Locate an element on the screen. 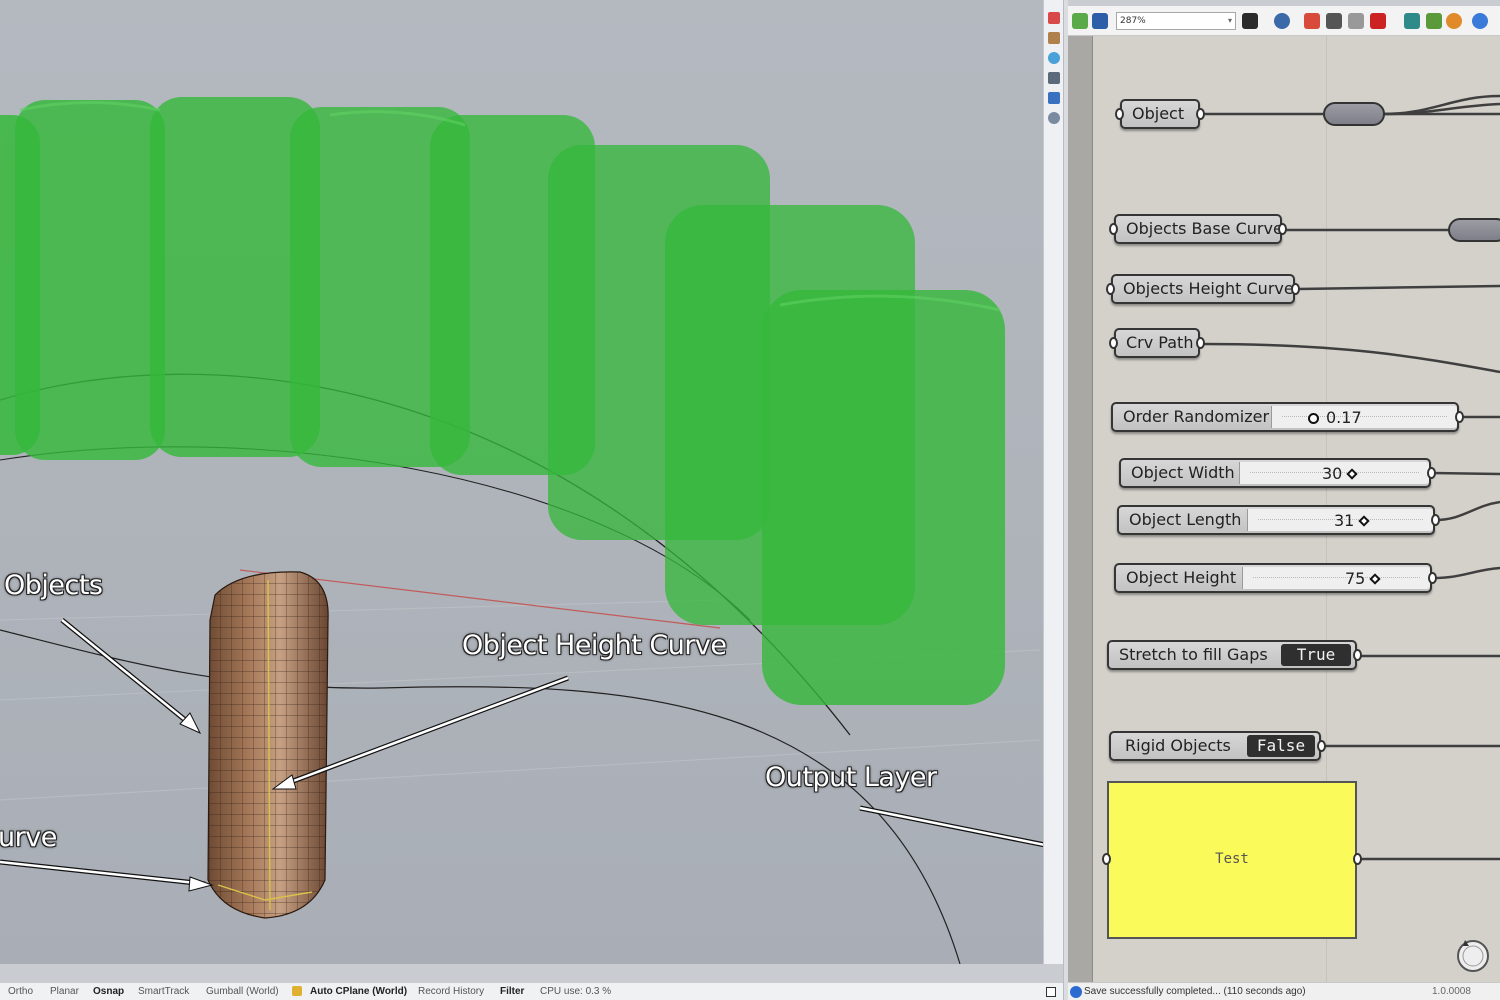 The height and width of the screenshot is (1000, 1500). gh-canvas-margin is located at coordinates (1080, 509).